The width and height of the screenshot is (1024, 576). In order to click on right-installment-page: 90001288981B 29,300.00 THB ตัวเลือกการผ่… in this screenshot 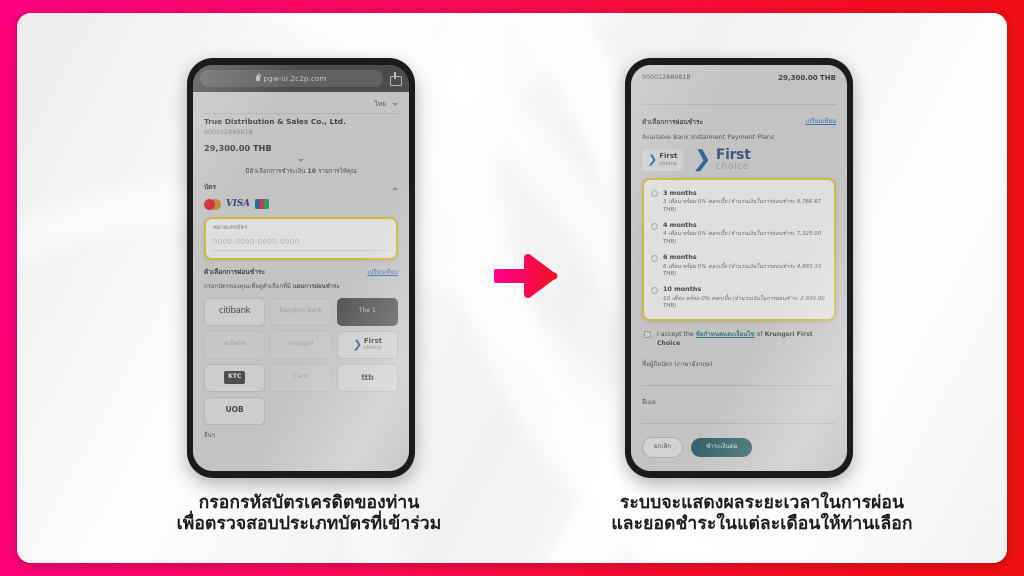, I will do `click(739, 268)`.